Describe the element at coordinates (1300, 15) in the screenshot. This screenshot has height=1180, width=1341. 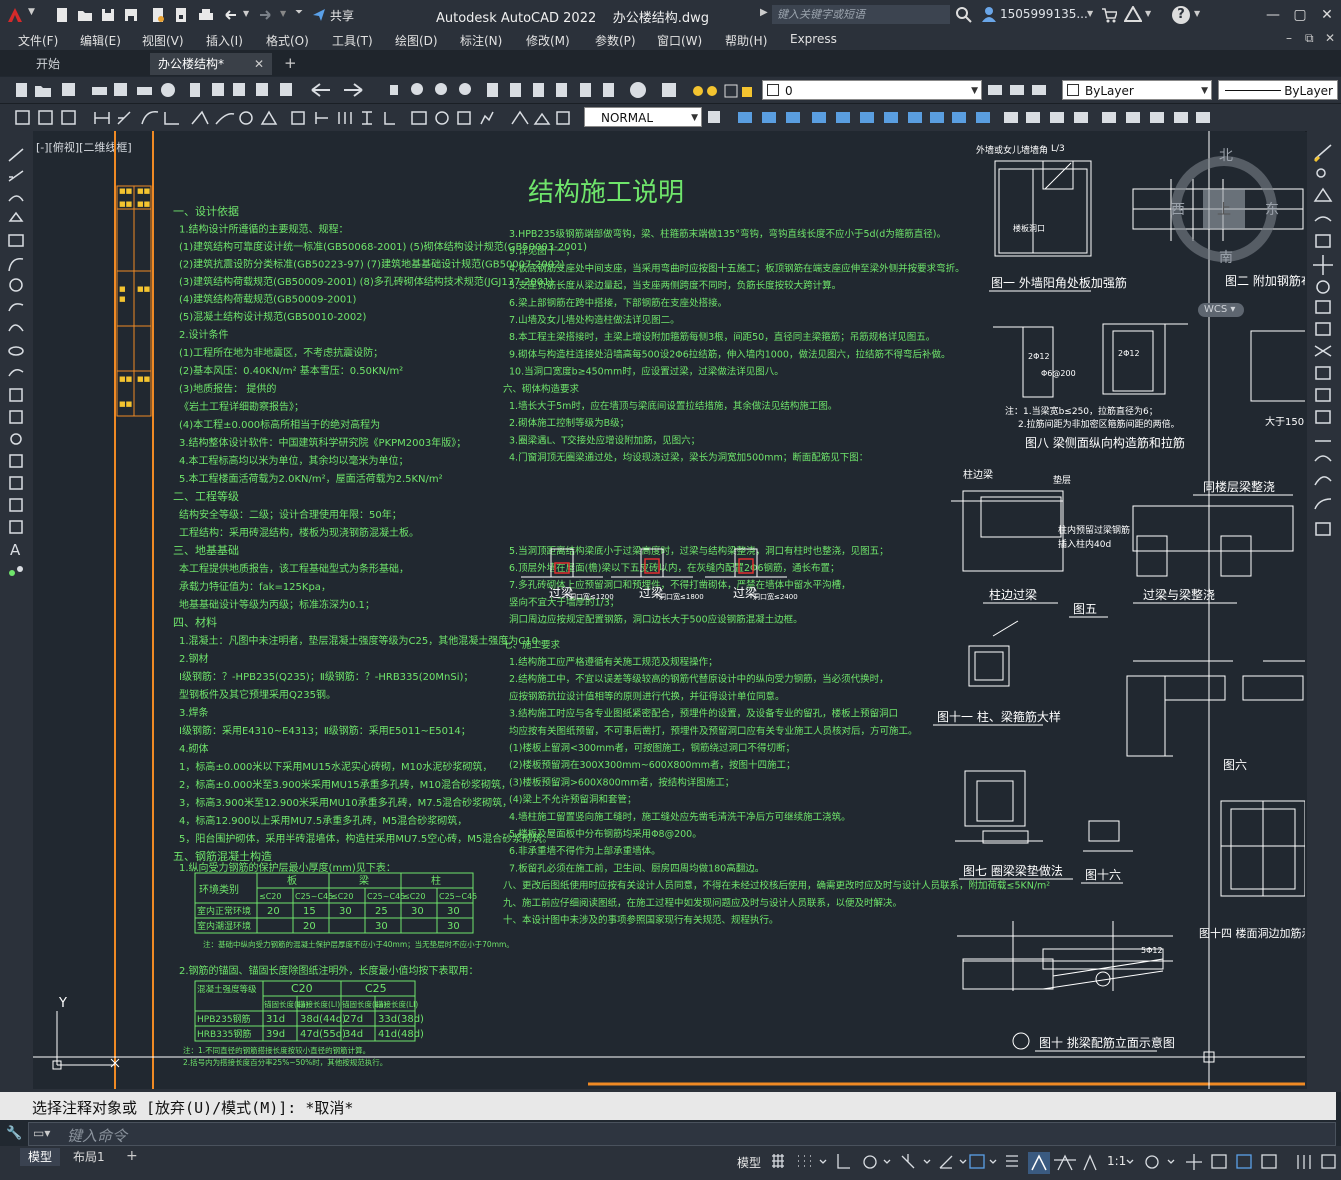
I see `maximize-icon: ▢` at that location.